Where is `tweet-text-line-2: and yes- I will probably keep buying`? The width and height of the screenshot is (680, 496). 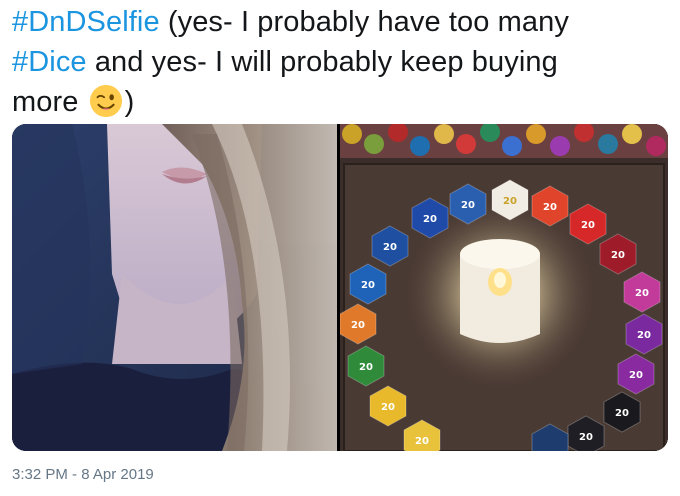 tweet-text-line-2: and yes- I will probably keep buying is located at coordinates (322, 62).